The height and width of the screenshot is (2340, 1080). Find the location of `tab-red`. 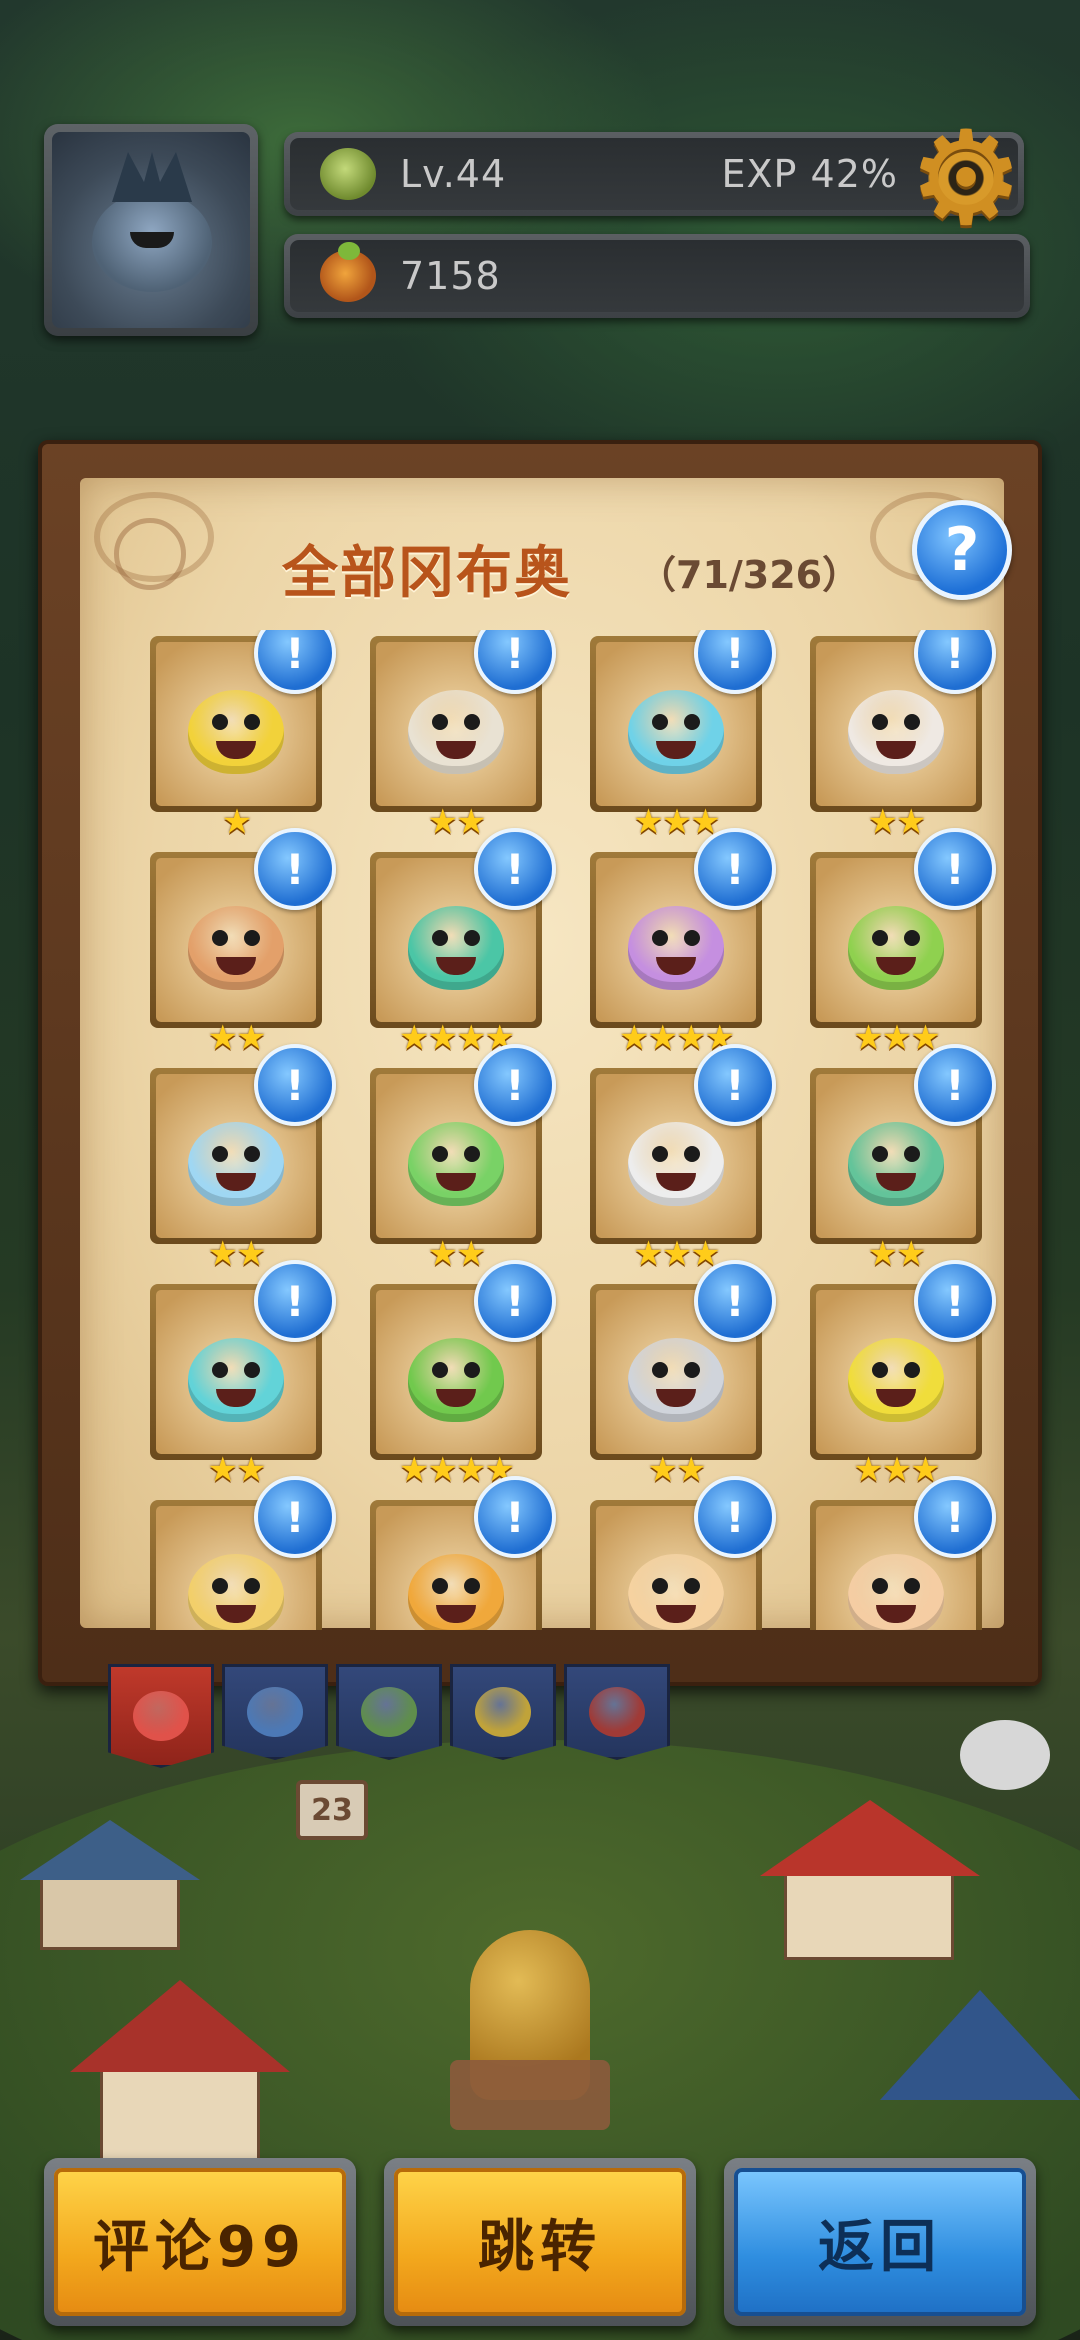

tab-red is located at coordinates (617, 1712).